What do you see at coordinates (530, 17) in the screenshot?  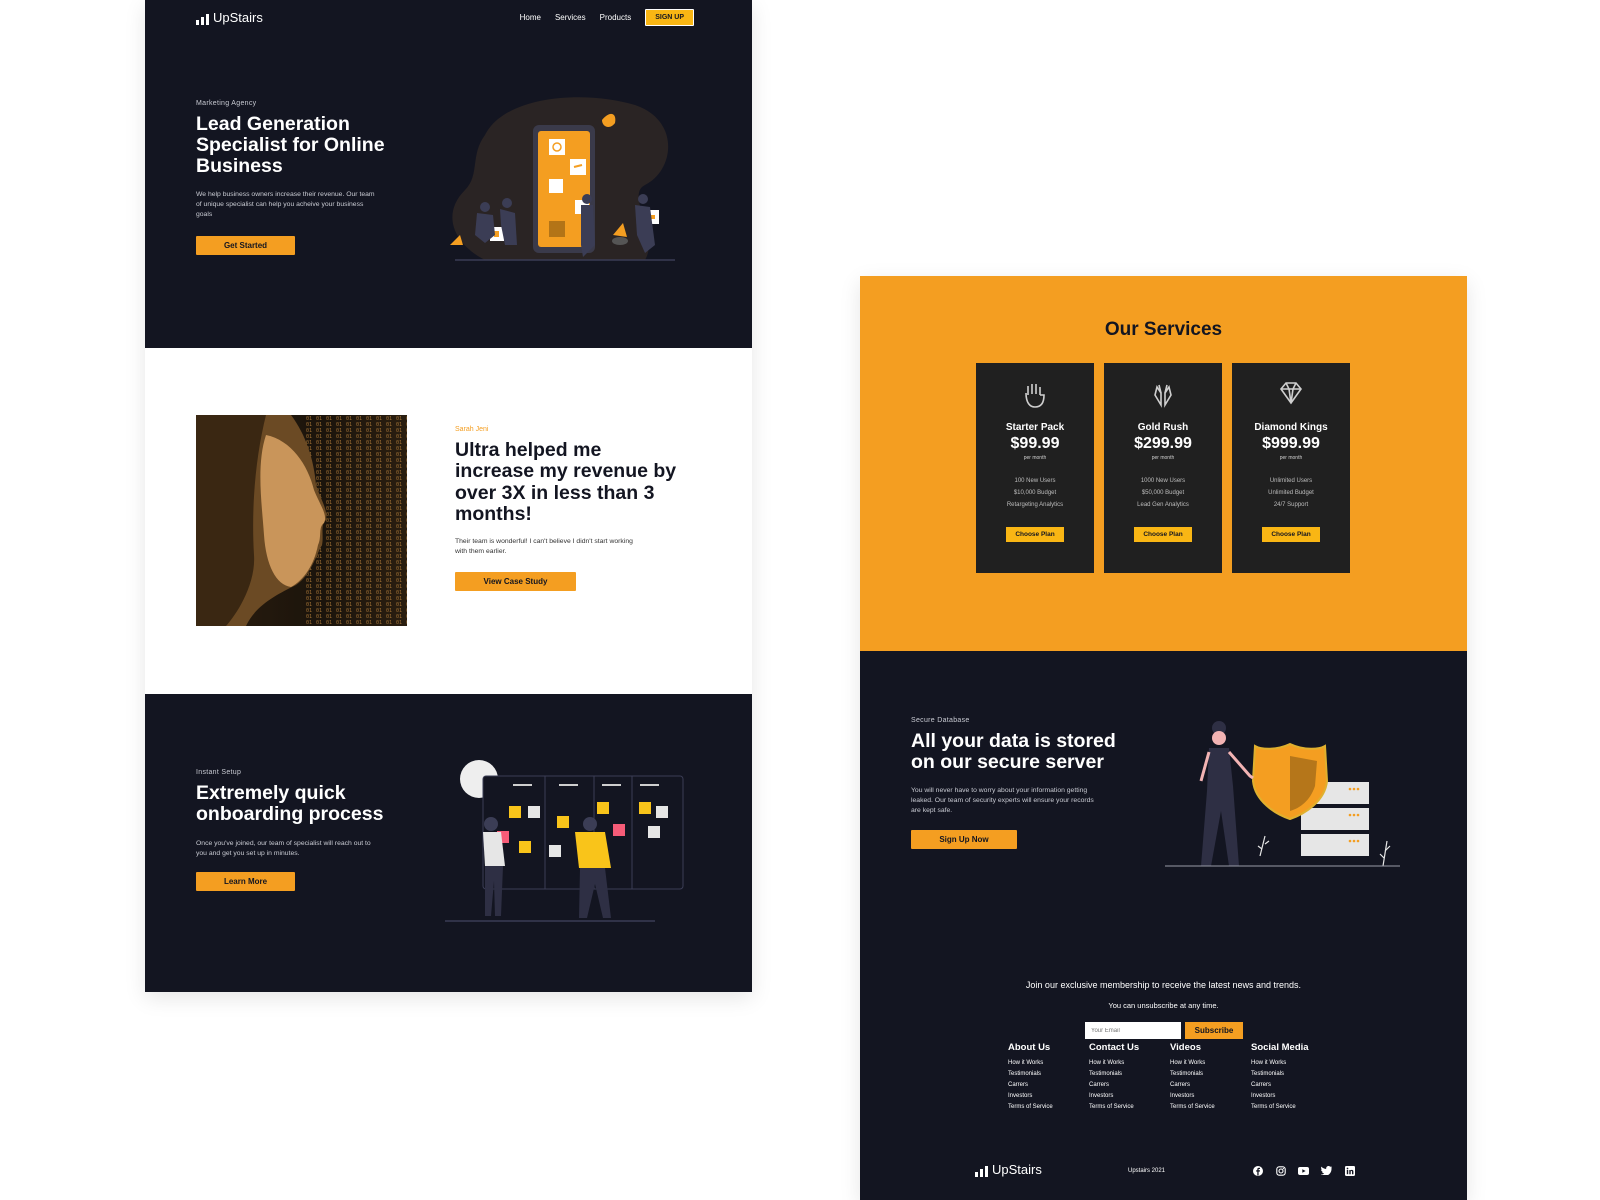 I see `nav-home: Home` at bounding box center [530, 17].